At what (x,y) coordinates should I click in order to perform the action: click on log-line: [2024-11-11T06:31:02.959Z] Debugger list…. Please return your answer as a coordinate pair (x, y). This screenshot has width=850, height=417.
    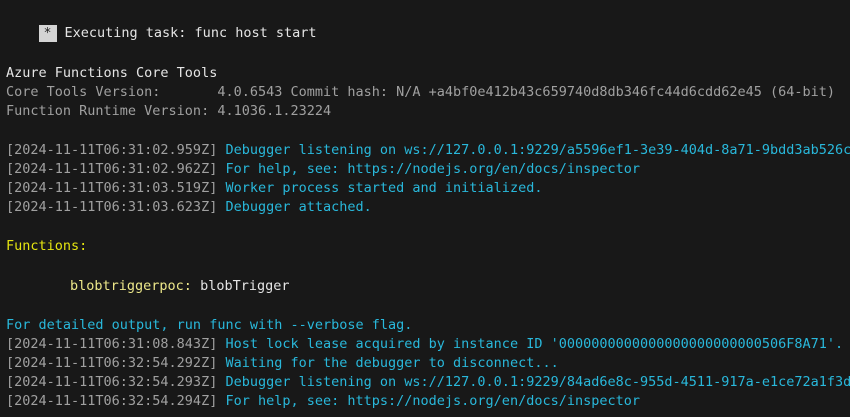
    Looking at the image, I should click on (428, 150).